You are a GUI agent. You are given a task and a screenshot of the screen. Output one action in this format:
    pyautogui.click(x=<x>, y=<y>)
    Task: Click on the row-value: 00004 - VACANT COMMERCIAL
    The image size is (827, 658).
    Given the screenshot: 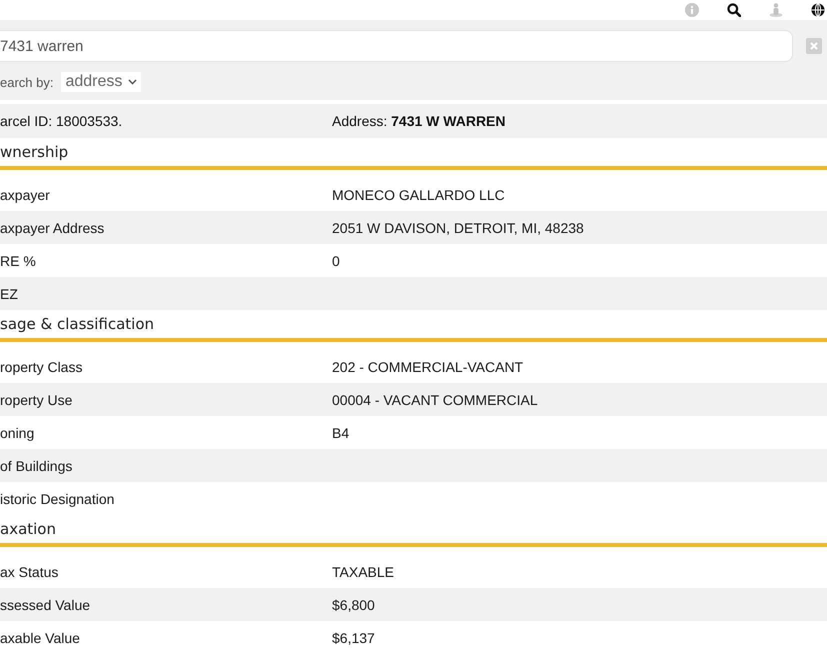 What is the action you would take?
    pyautogui.click(x=435, y=400)
    